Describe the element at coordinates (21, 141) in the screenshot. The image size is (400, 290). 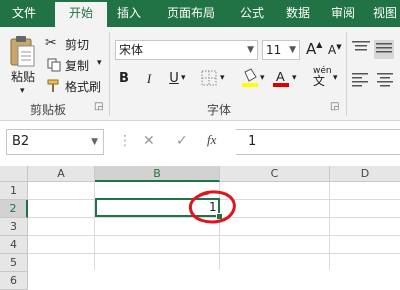
I see `name-box-value: B2` at that location.